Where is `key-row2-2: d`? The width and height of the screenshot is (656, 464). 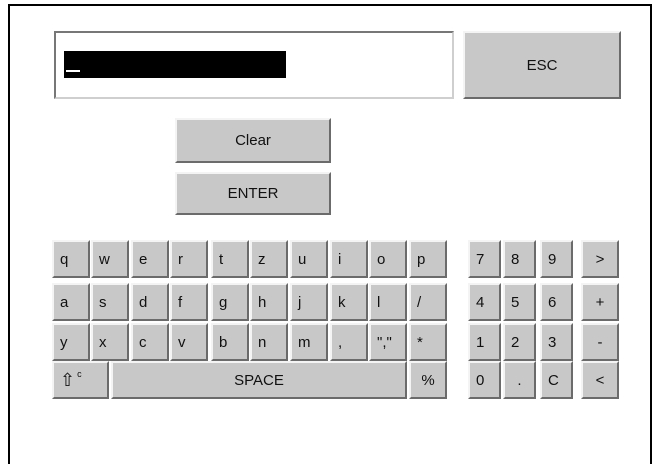
key-row2-2: d is located at coordinates (150, 302).